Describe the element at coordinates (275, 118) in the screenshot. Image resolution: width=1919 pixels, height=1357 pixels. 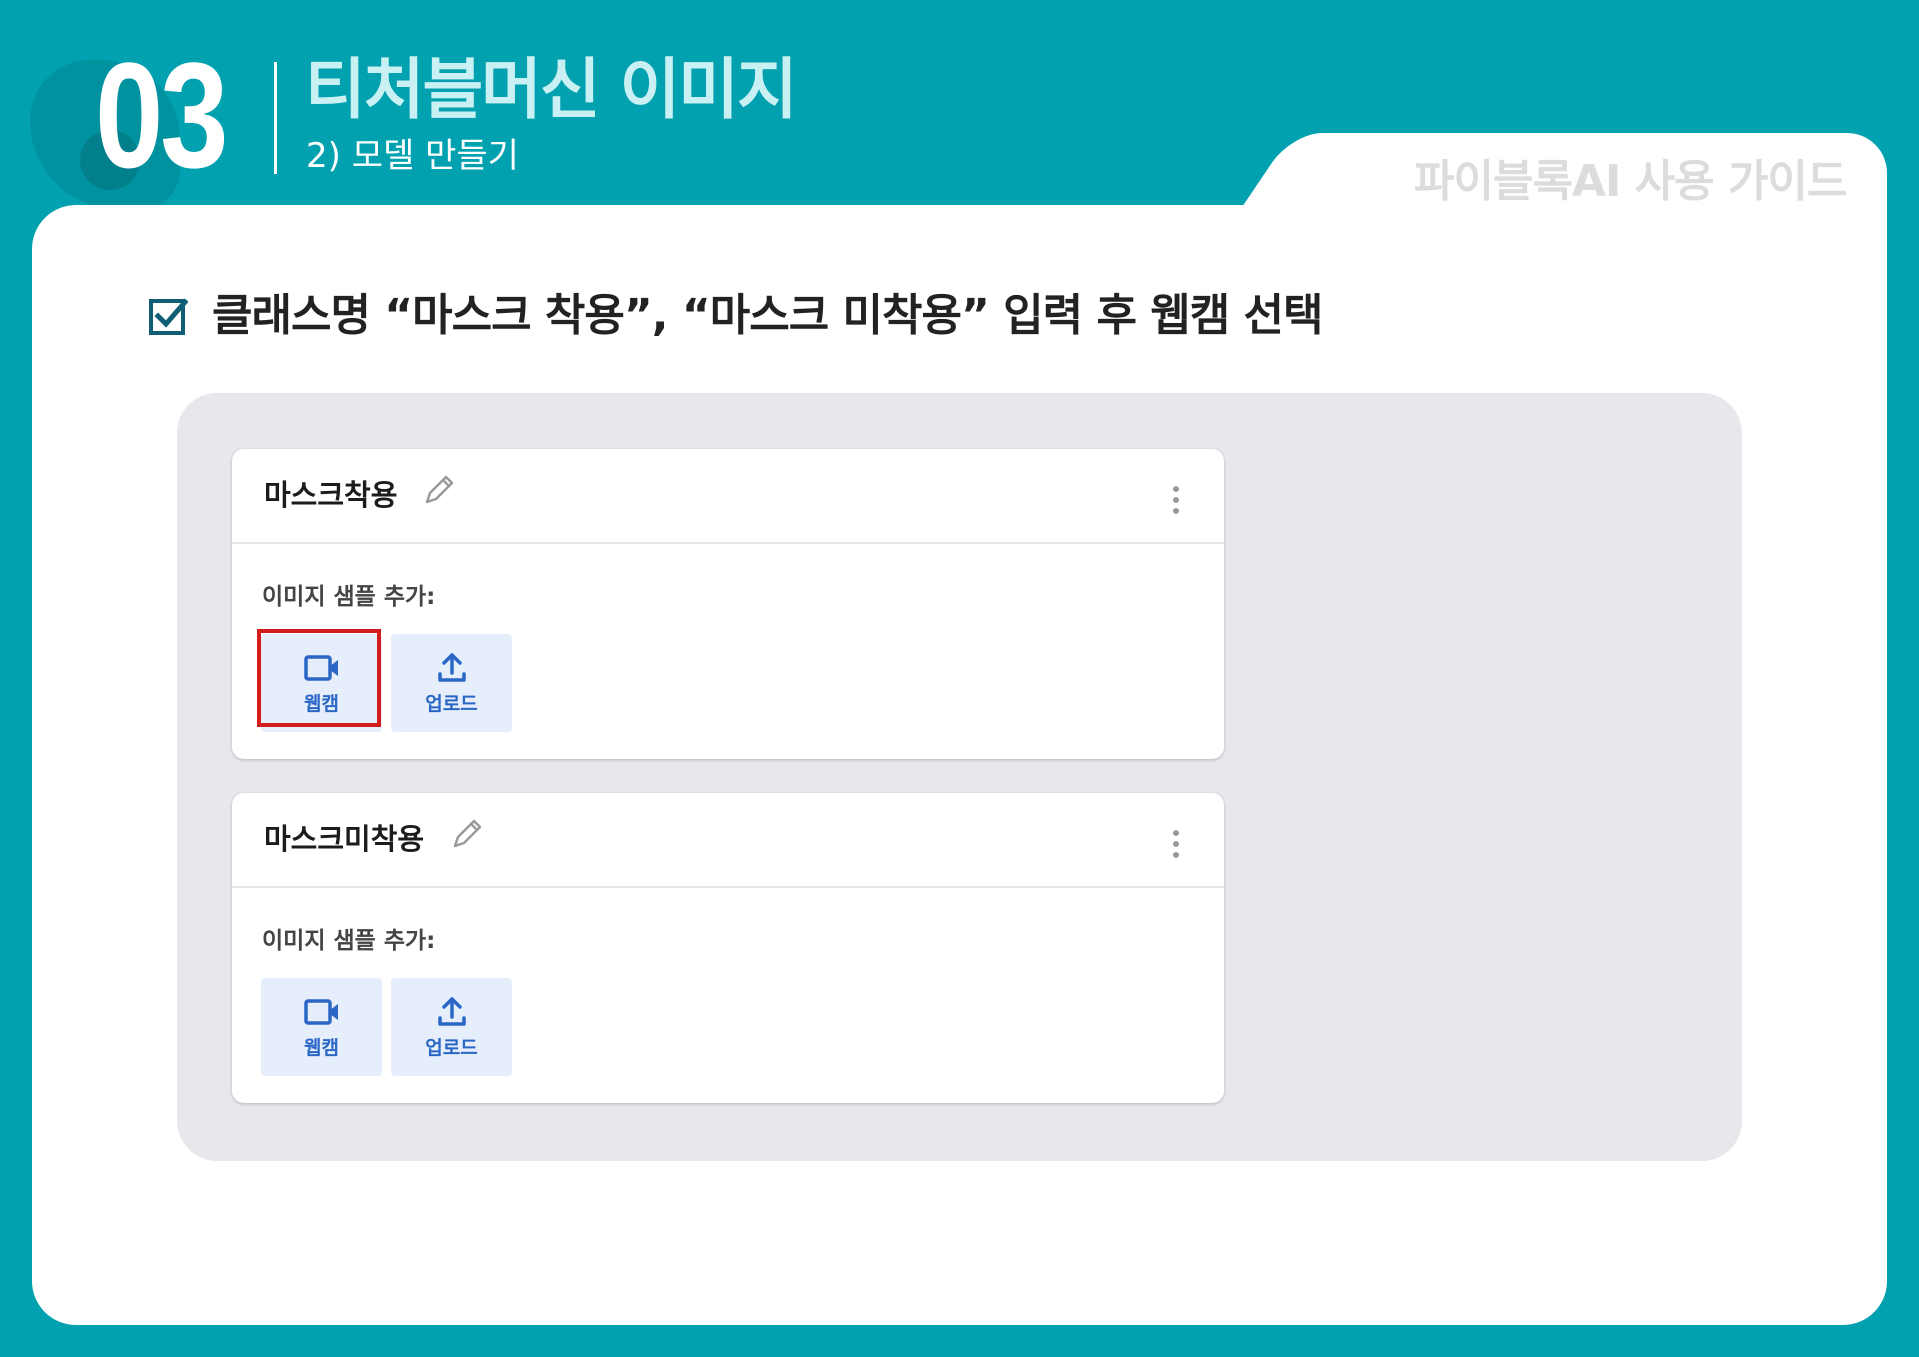
I see `header-divider` at that location.